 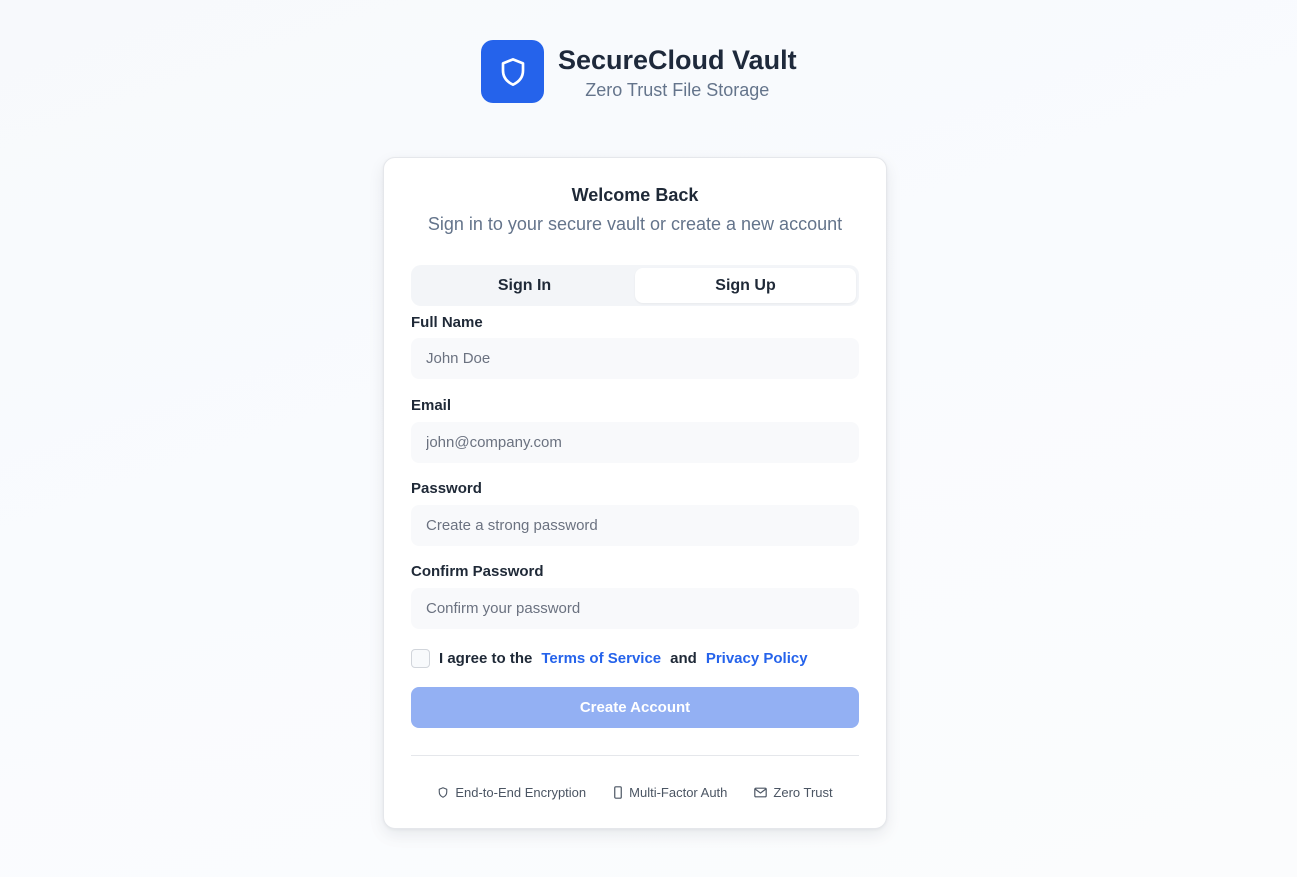 What do you see at coordinates (677, 89) in the screenshot?
I see `brand-subtitle: Zero Trust File Storage` at bounding box center [677, 89].